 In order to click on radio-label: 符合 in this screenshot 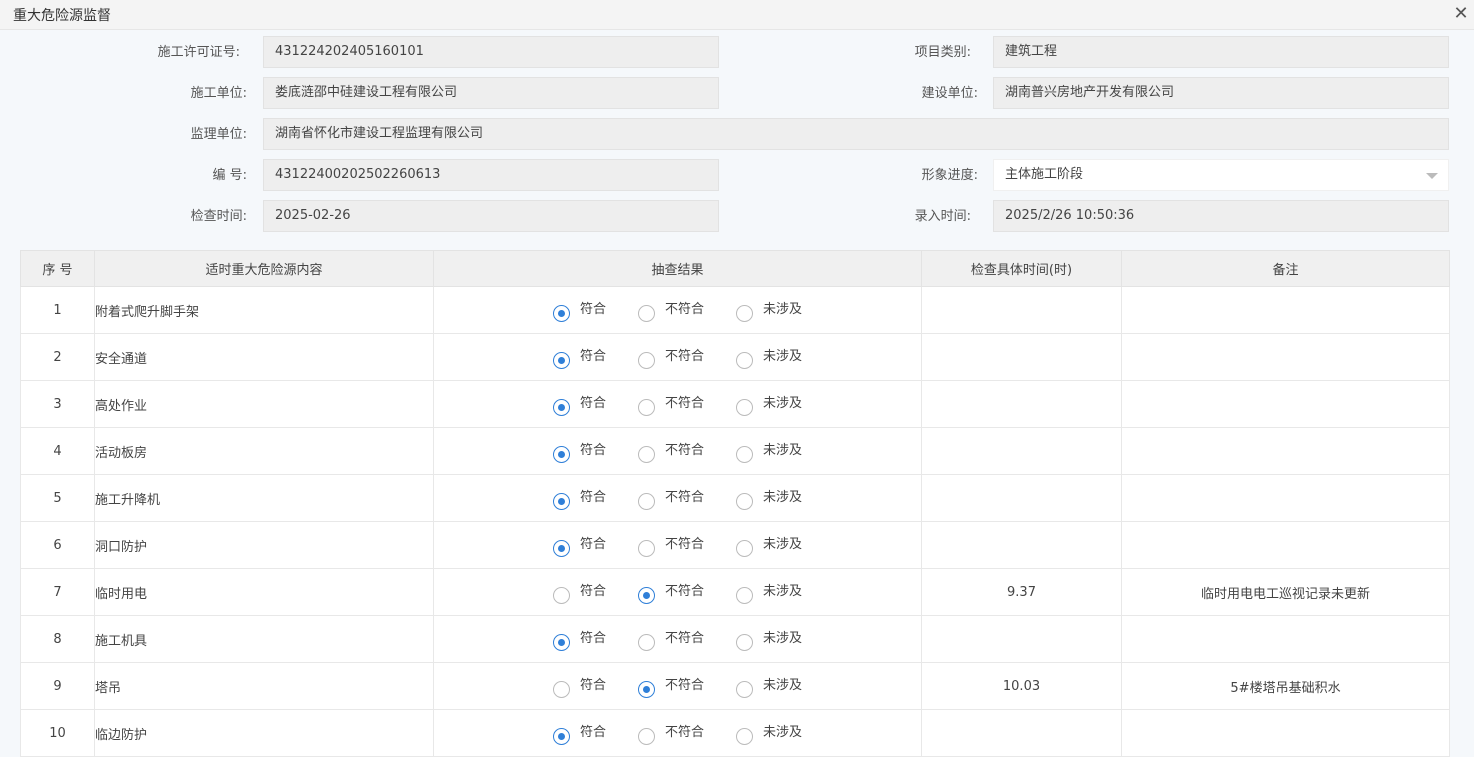, I will do `click(592, 638)`.